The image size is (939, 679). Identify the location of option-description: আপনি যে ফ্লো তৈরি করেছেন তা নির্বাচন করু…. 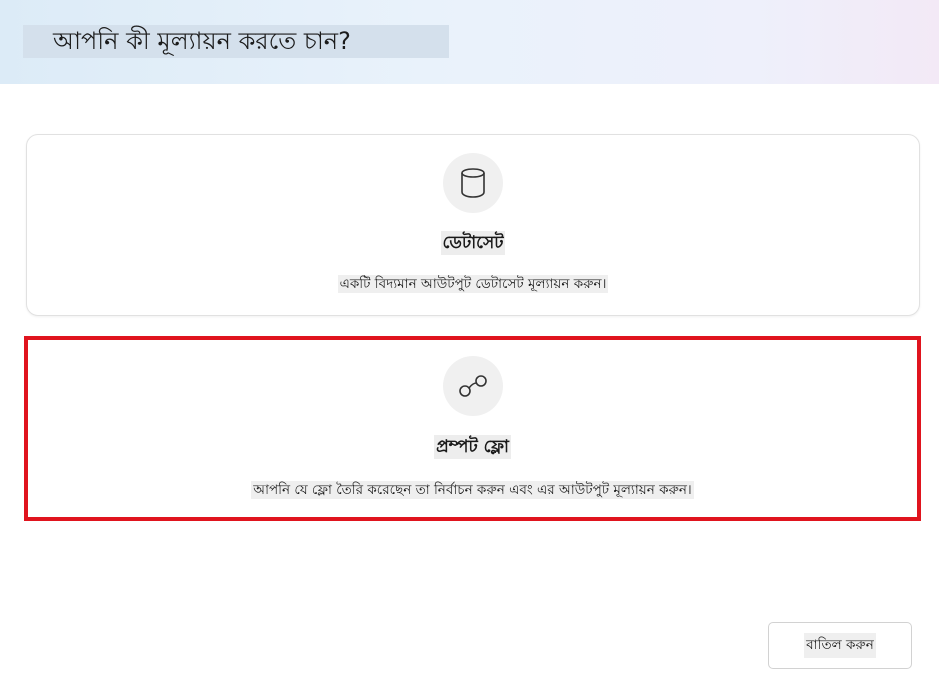
(472, 490).